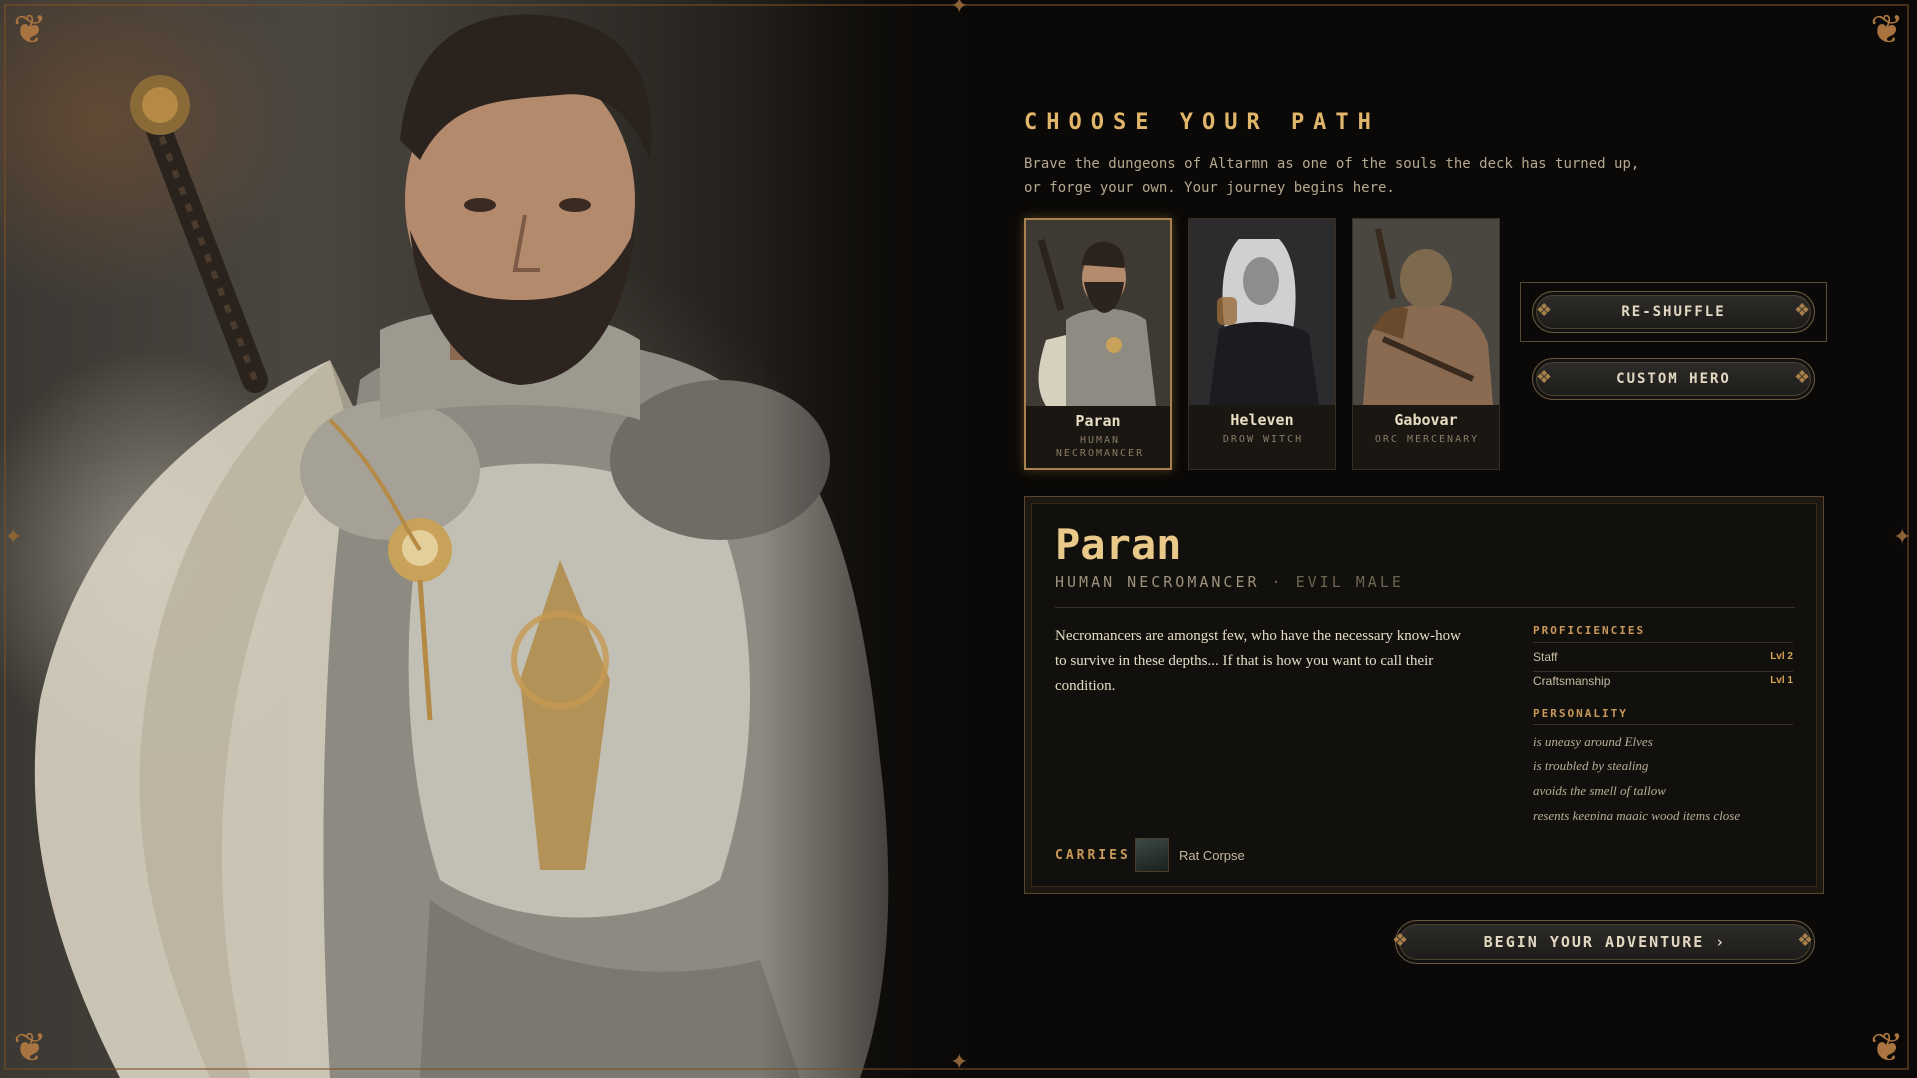 The width and height of the screenshot is (1917, 1078). I want to click on reshuffle-button: RE-SHUFFLE, so click(1673, 312).